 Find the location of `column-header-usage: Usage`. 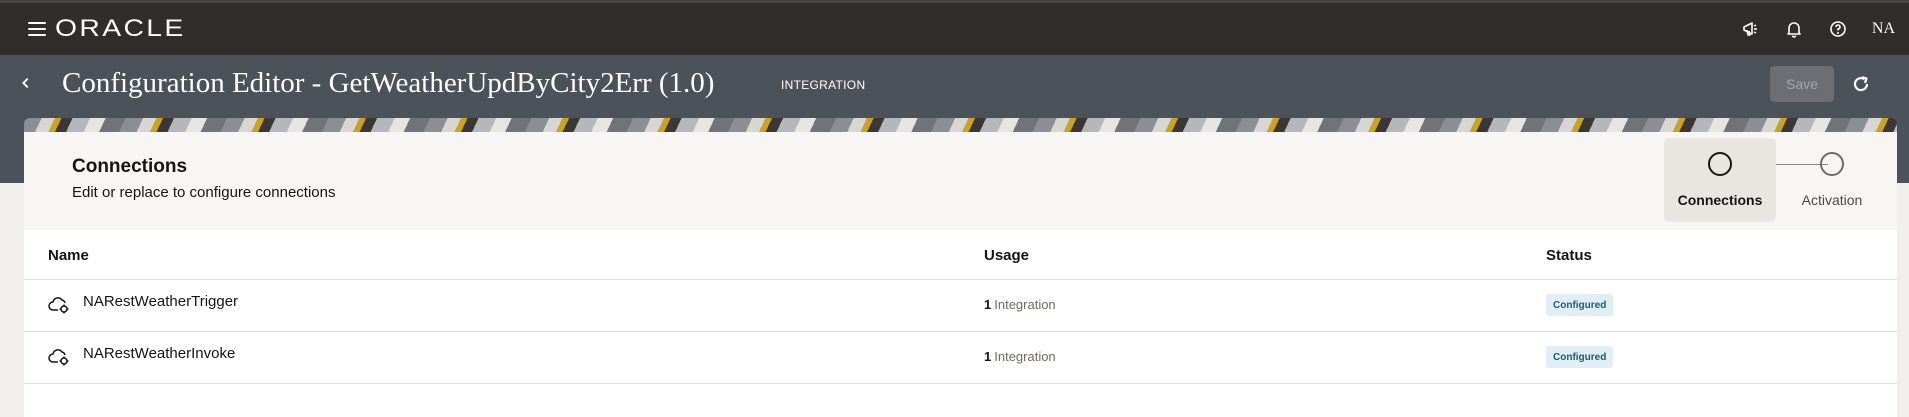

column-header-usage: Usage is located at coordinates (1006, 255).